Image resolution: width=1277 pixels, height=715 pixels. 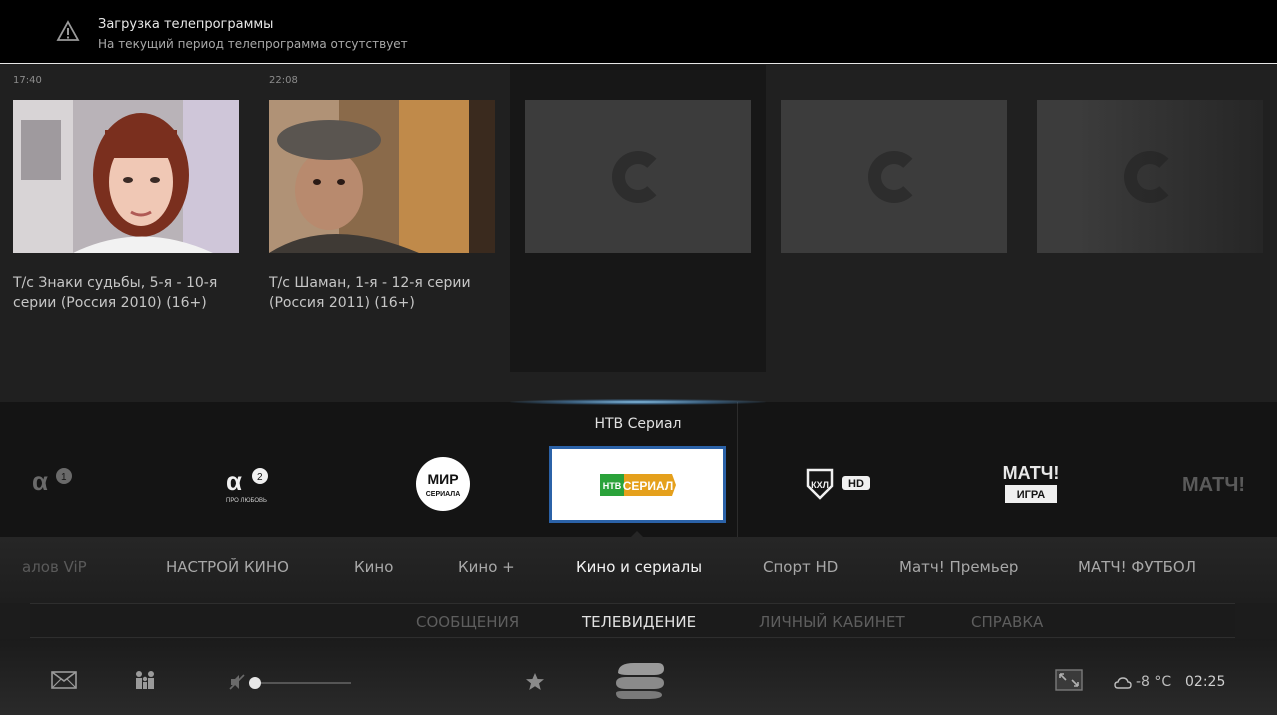 I want to click on package-item: МАТЧ! ФУТБОЛ, so click(x=1137, y=567).